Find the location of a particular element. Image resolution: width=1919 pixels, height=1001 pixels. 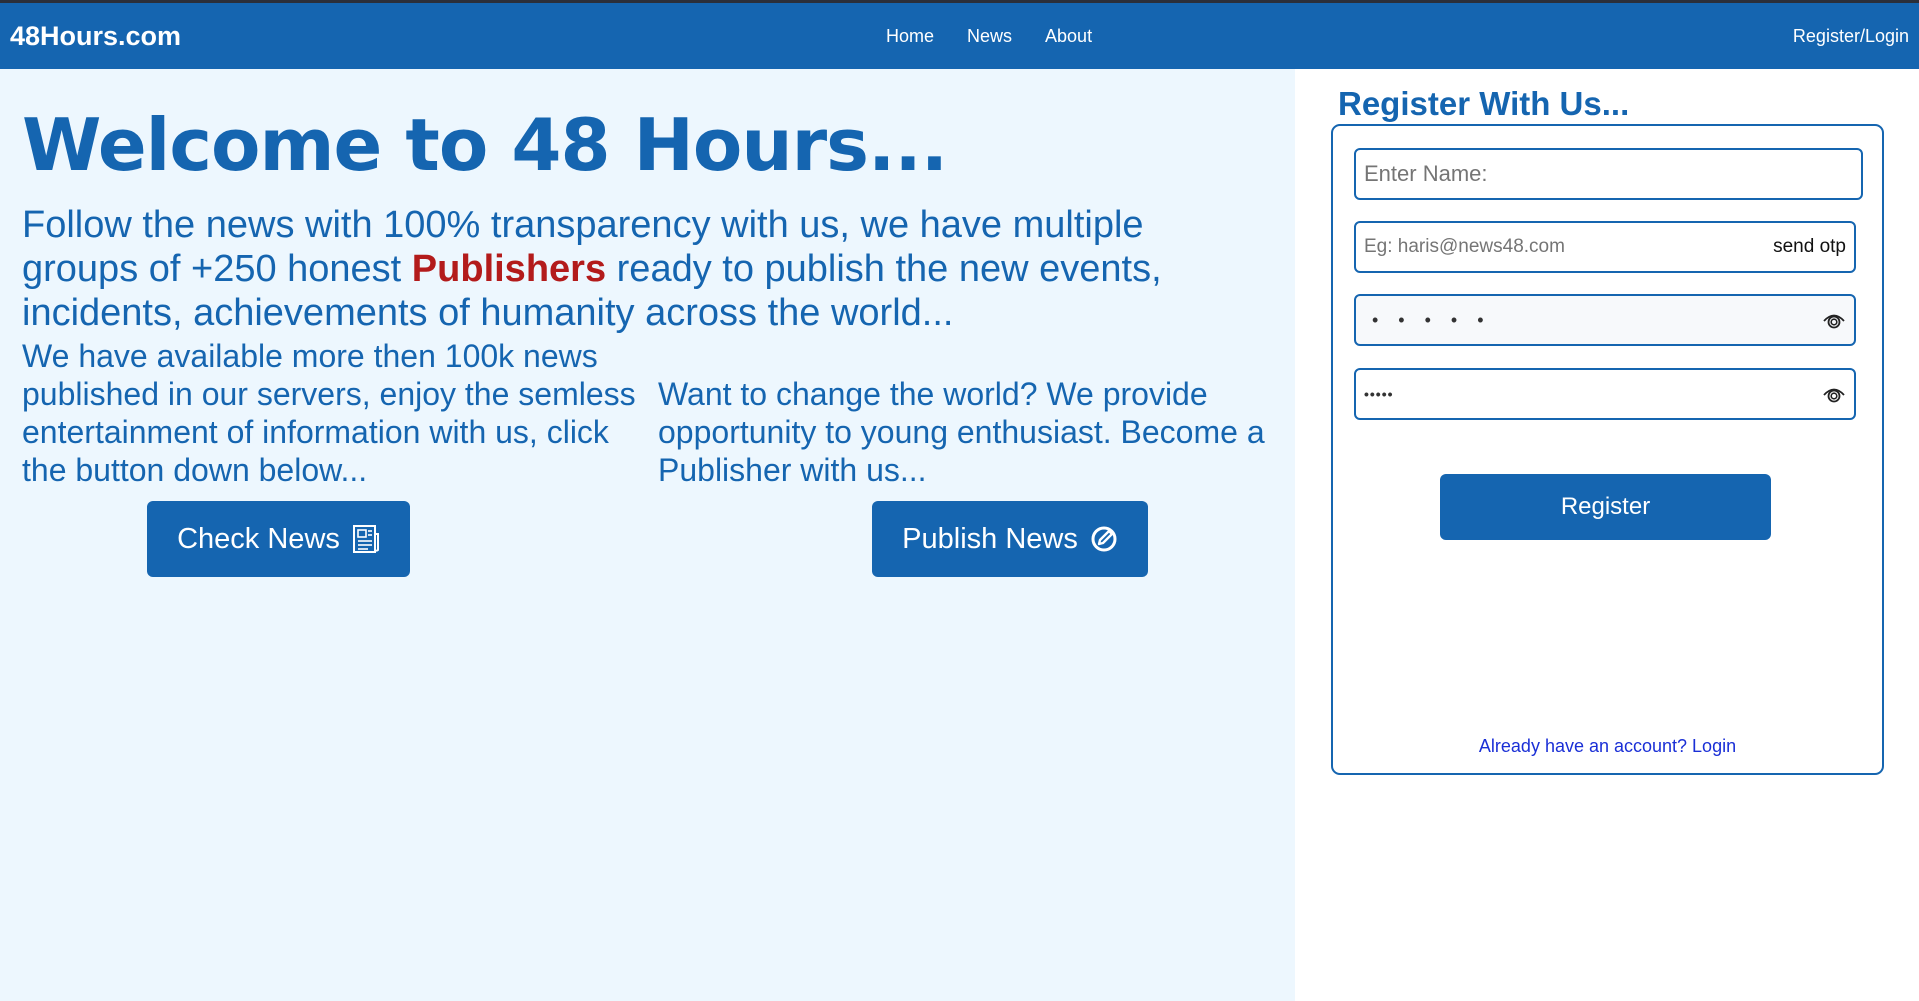

publish-news-button: Publish News is located at coordinates (1010, 539).